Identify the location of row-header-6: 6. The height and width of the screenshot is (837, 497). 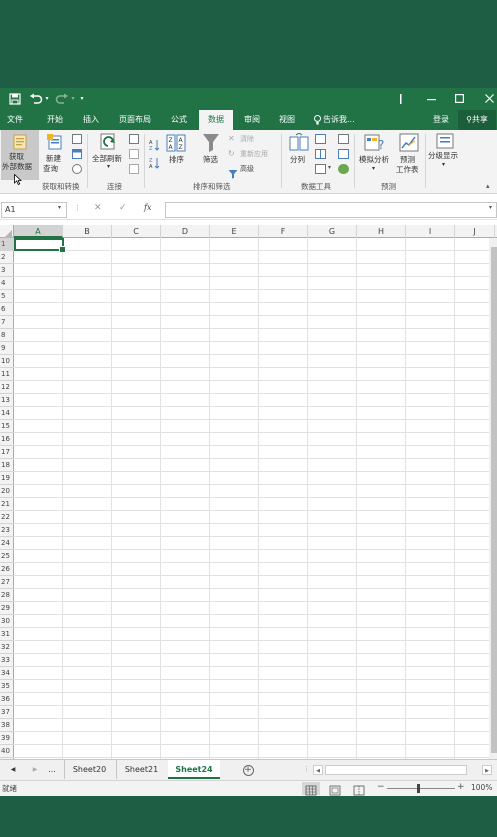
(7, 309).